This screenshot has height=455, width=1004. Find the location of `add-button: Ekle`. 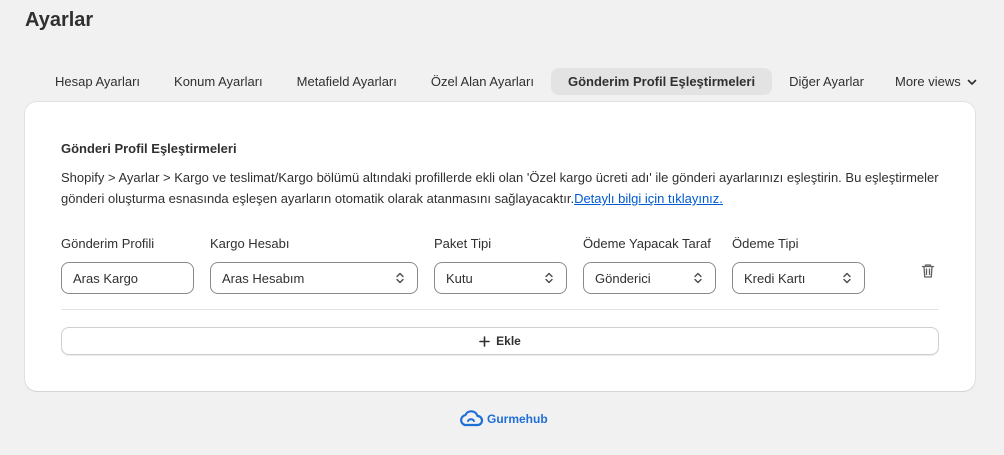

add-button: Ekle is located at coordinates (500, 341).